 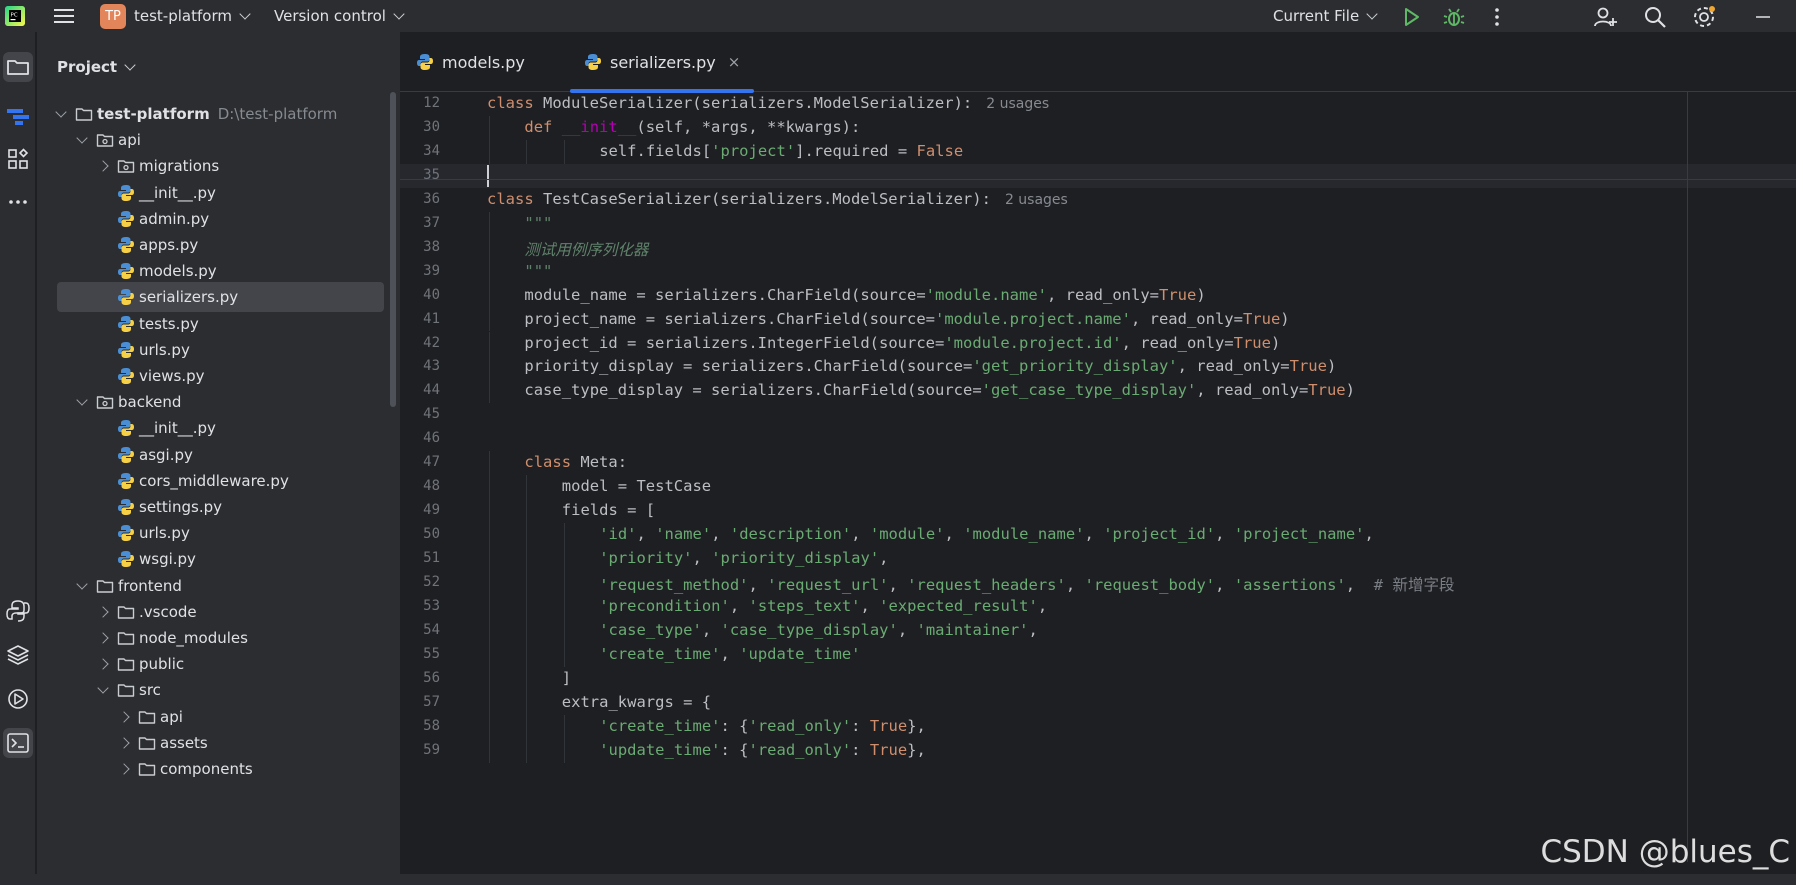 What do you see at coordinates (1098, 439) in the screenshot?
I see `code-line: 46` at bounding box center [1098, 439].